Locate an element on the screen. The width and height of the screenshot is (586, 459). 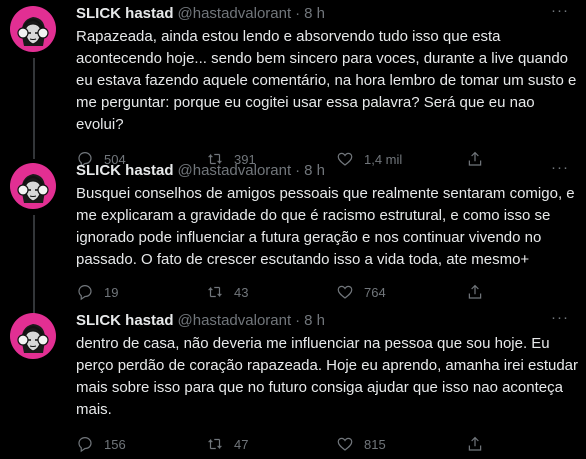
tweet-actions: 19 43 764 is located at coordinates (291, 292).